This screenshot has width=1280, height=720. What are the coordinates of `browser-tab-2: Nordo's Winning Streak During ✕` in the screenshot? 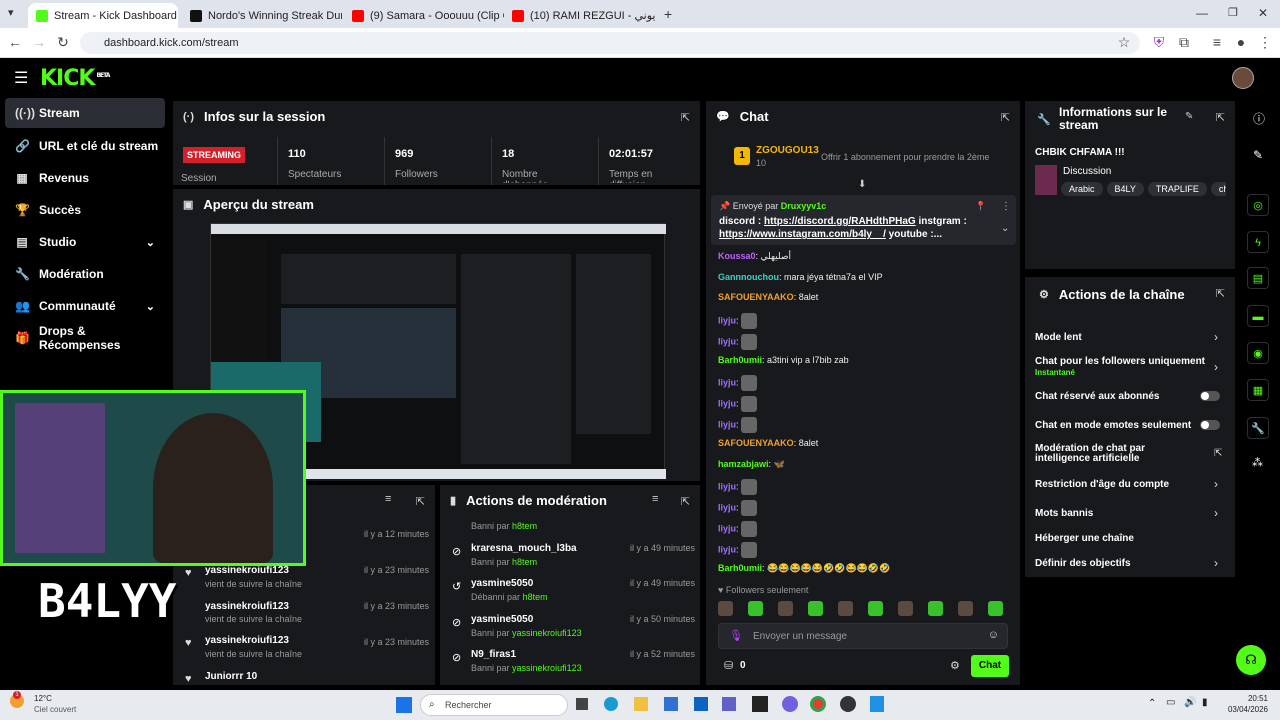 It's located at (262, 15).